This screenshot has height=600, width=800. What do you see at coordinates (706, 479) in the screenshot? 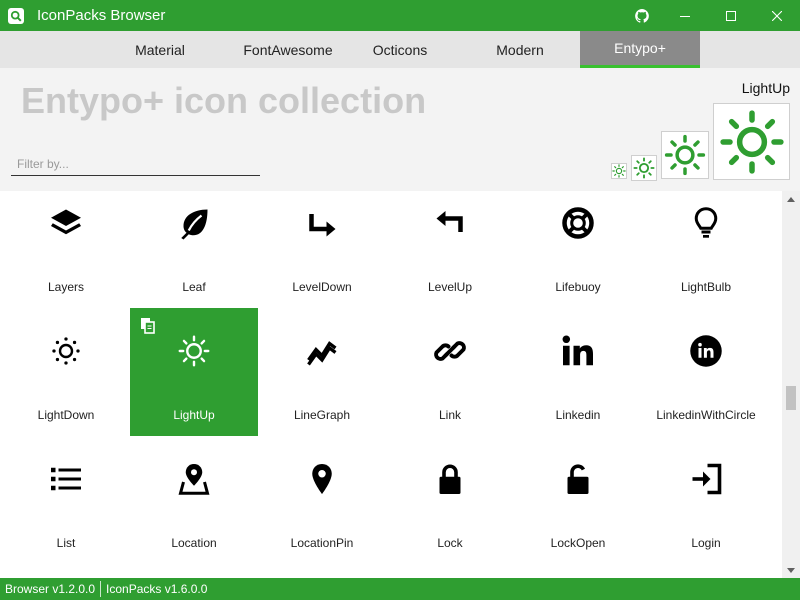
I see `login-icon` at bounding box center [706, 479].